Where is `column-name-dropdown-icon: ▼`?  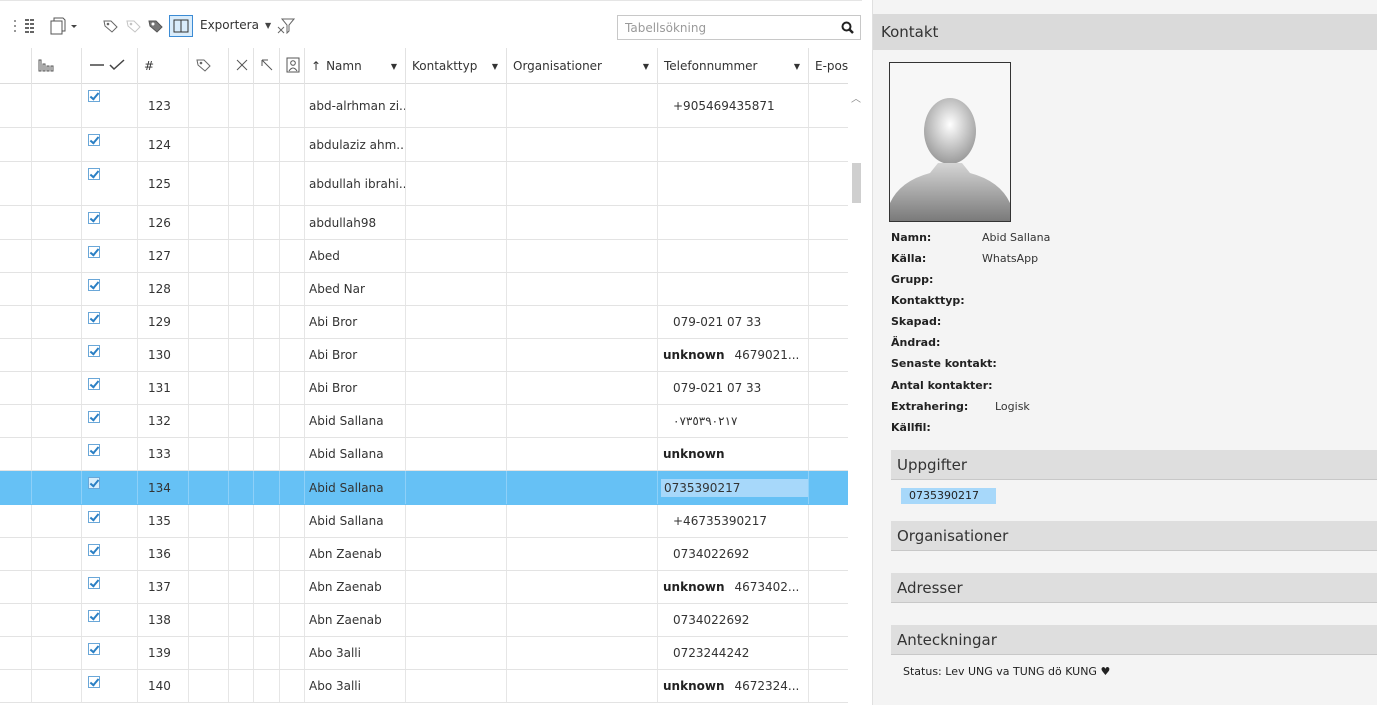 column-name-dropdown-icon: ▼ is located at coordinates (394, 66).